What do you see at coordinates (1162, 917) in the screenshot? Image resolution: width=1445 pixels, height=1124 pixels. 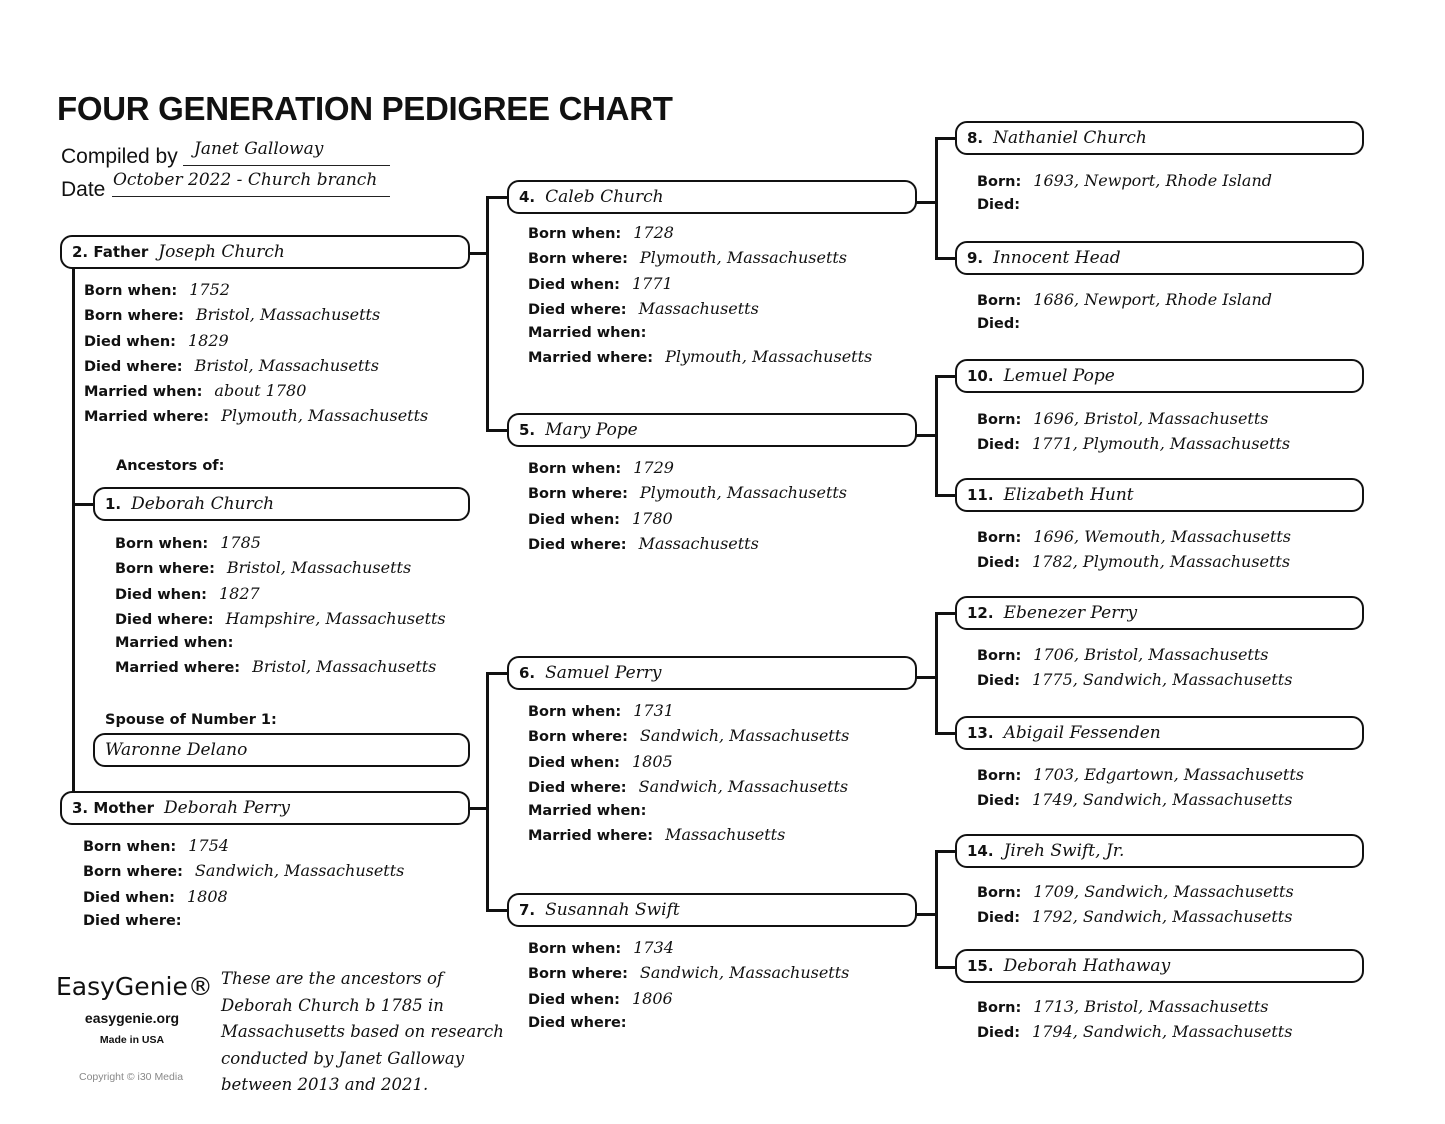 I see `died-value: 1792, Sandwich, Massachusetts` at bounding box center [1162, 917].